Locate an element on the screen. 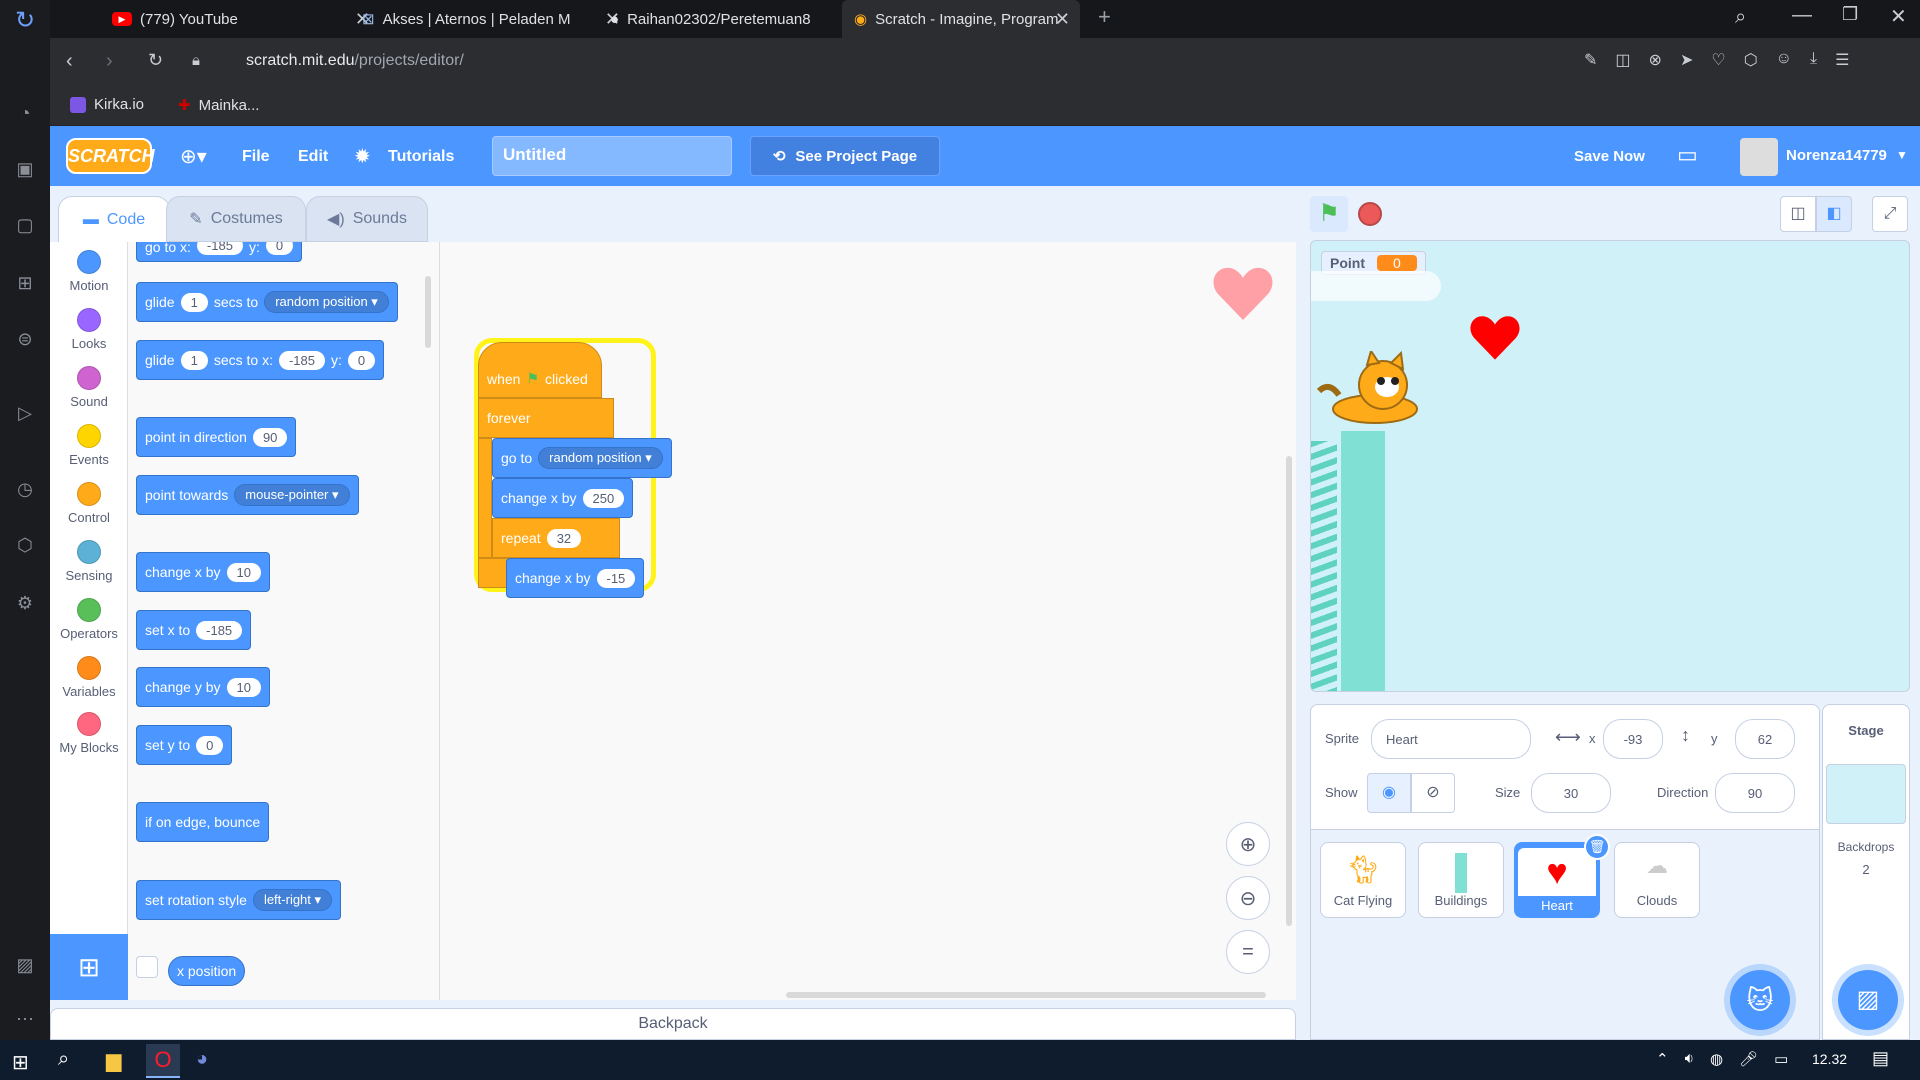 The width and height of the screenshot is (1920, 1080). rotation-style-block: set rotation style left-right ▾ is located at coordinates (239, 900).